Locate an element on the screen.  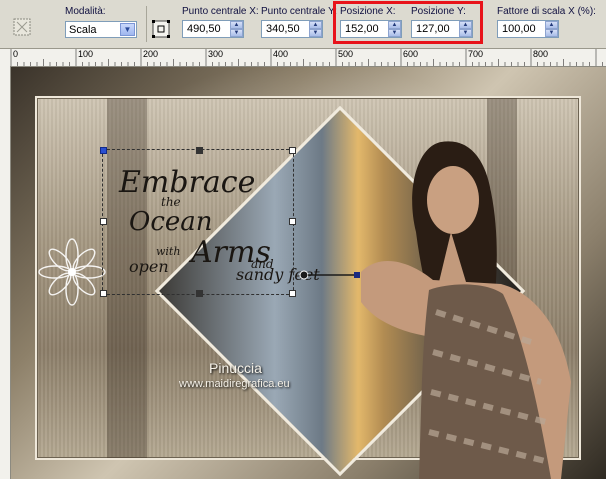
center-y-input: 340,50 ▲ ▼ is located at coordinates (292, 29).